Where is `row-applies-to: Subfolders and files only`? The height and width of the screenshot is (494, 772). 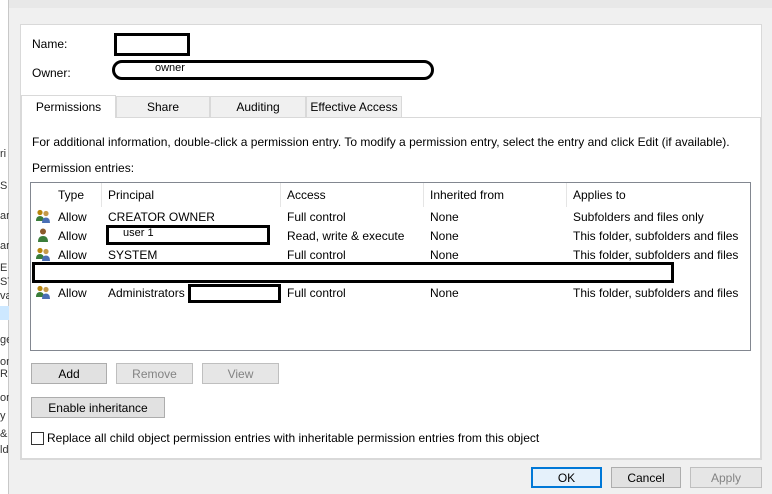
row-applies-to: Subfolders and files only is located at coordinates (638, 216).